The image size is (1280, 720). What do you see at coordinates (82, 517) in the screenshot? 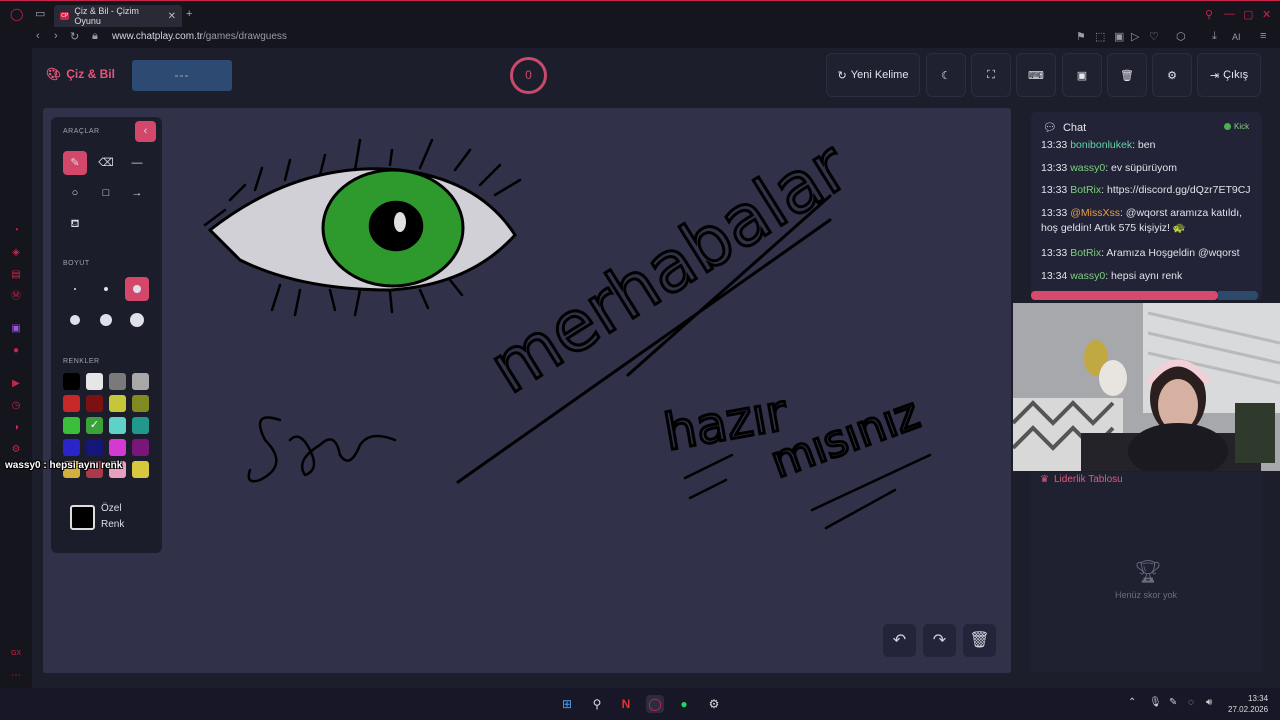
I see `custom-color-swatch` at bounding box center [82, 517].